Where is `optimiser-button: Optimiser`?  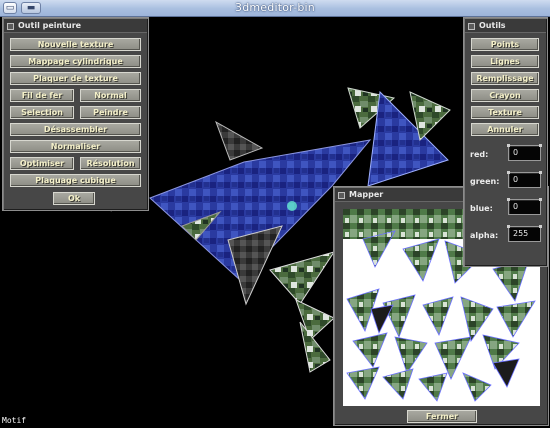
optimiser-button: Optimiser is located at coordinates (42, 163).